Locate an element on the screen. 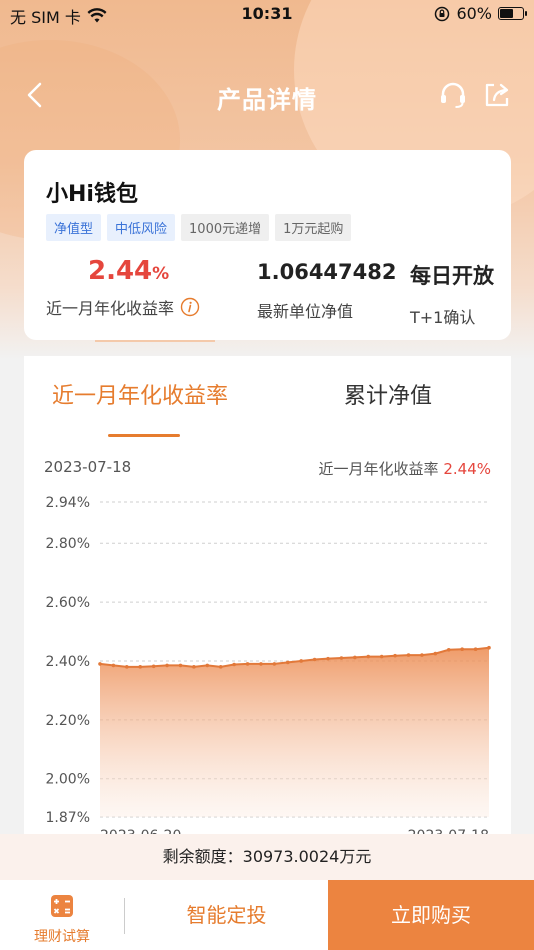 Image resolution: width=534 pixels, height=950 pixels. status-right: 60% is located at coordinates (480, 13).